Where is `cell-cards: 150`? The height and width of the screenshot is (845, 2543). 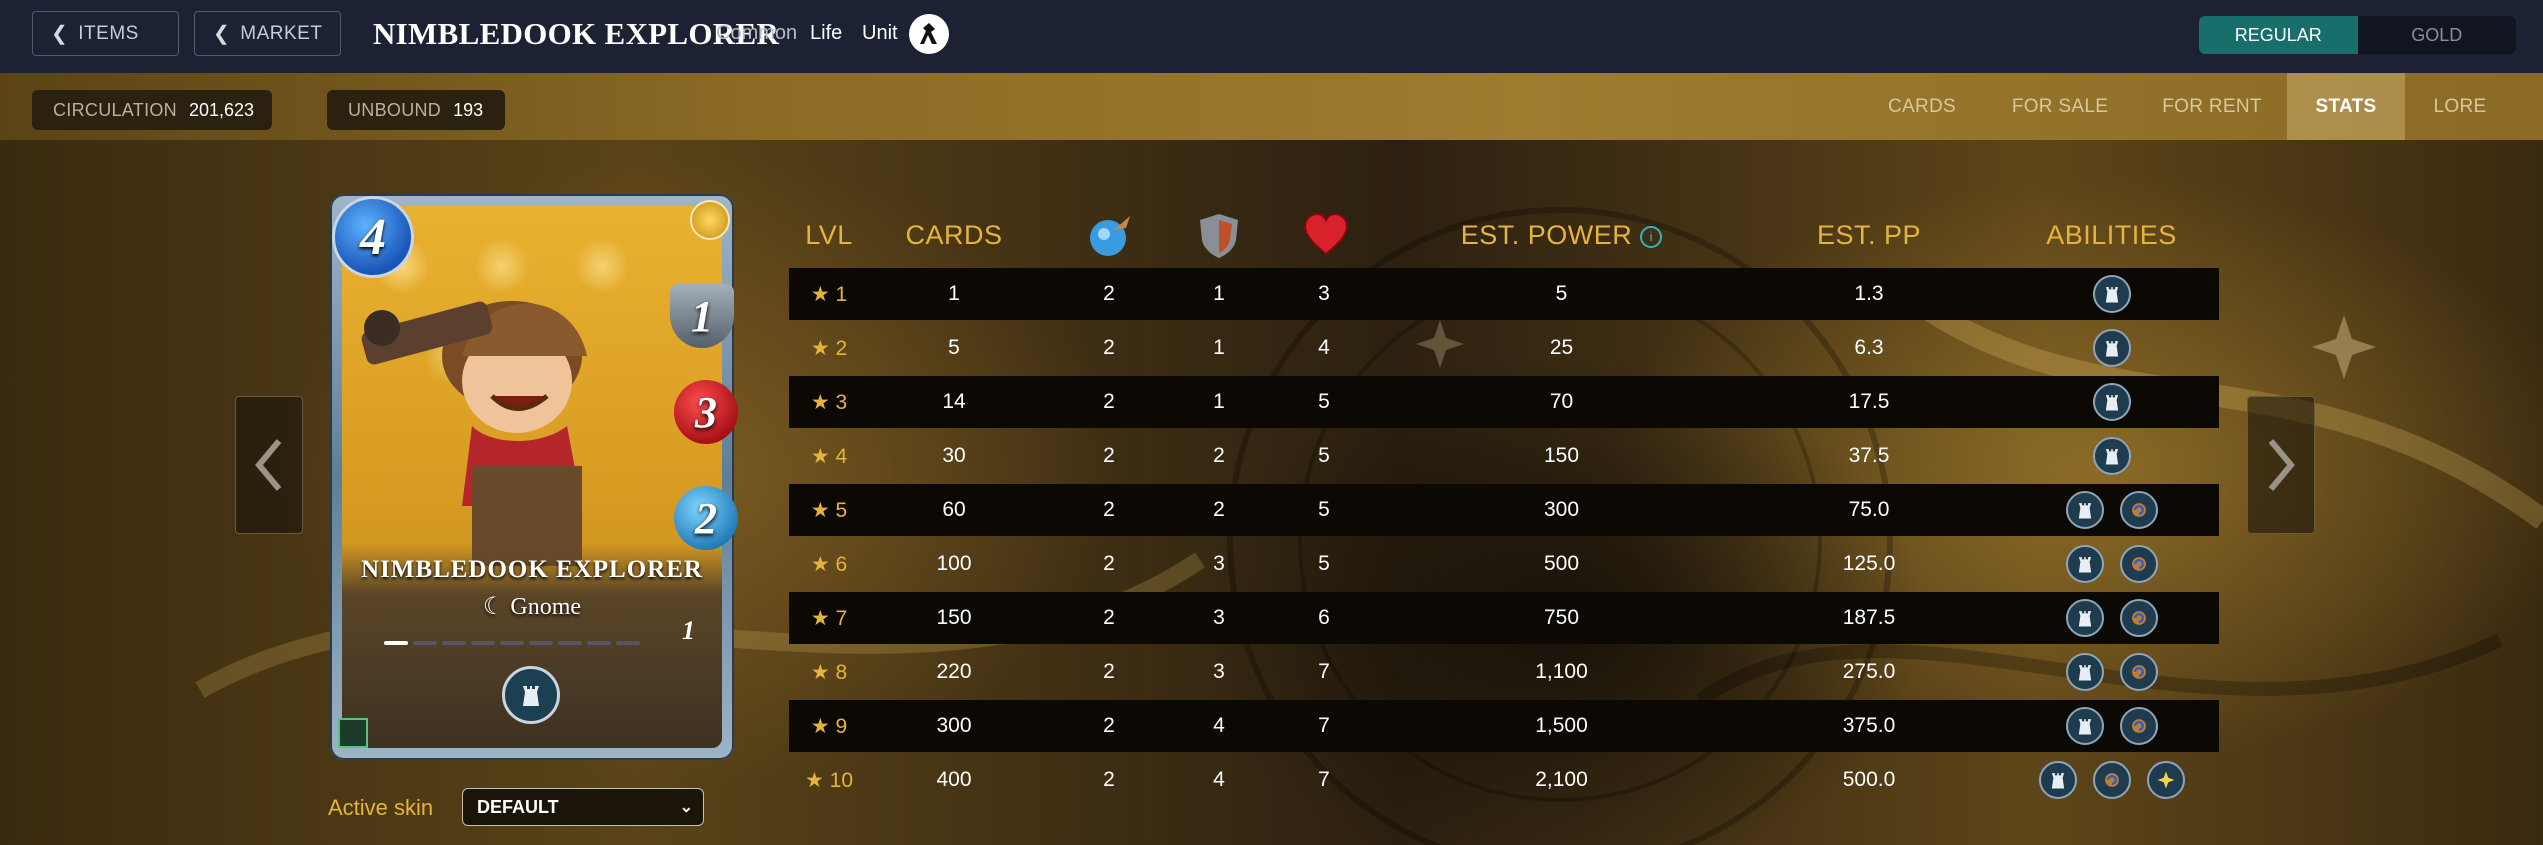 cell-cards: 150 is located at coordinates (954, 617).